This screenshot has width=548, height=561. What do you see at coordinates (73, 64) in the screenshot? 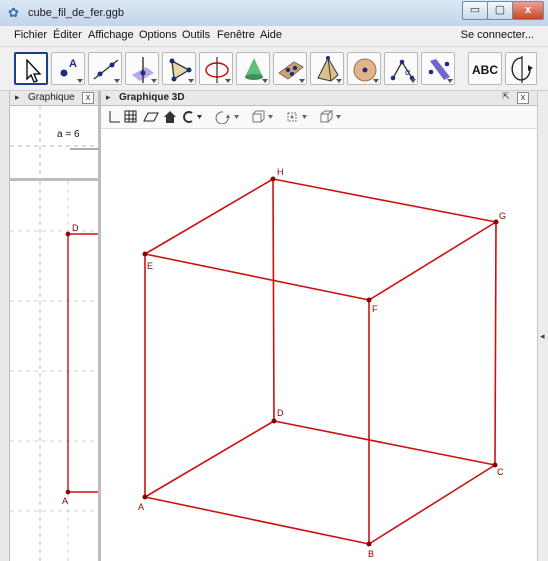
I see `tool-point-label: A` at bounding box center [73, 64].